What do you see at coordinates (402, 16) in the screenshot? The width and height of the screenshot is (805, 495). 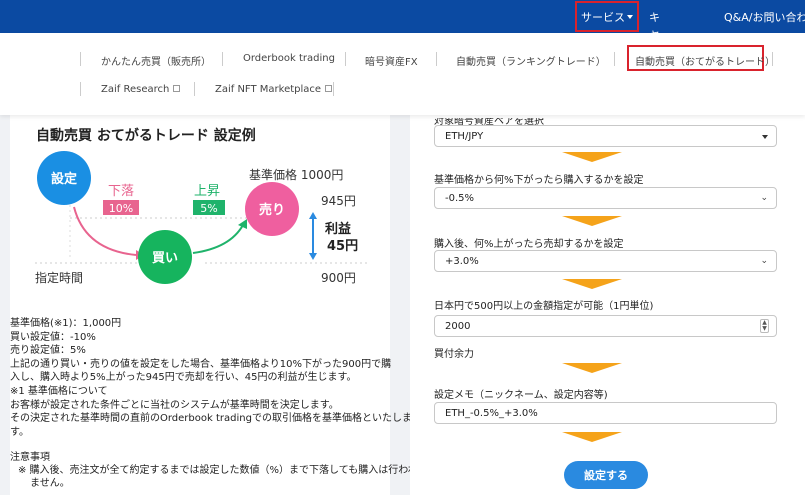 I see `top-navbar` at bounding box center [402, 16].